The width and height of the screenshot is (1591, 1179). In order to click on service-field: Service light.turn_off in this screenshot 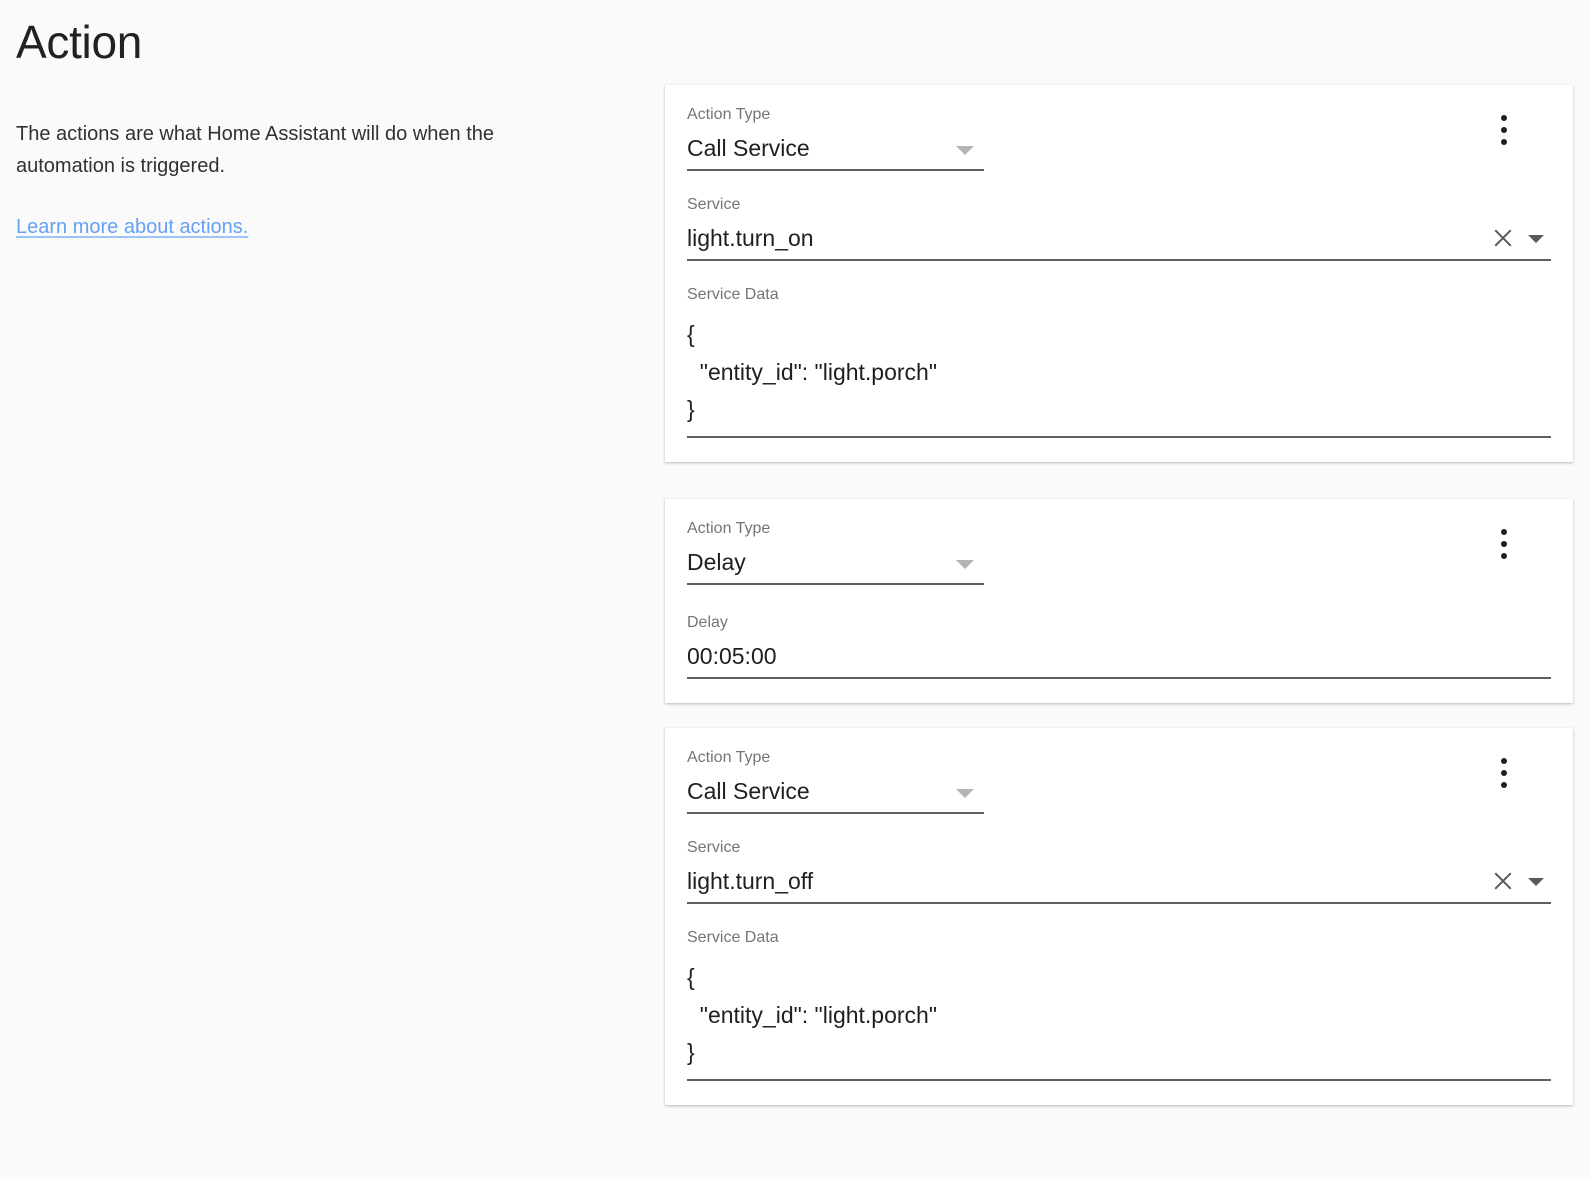, I will do `click(1119, 872)`.